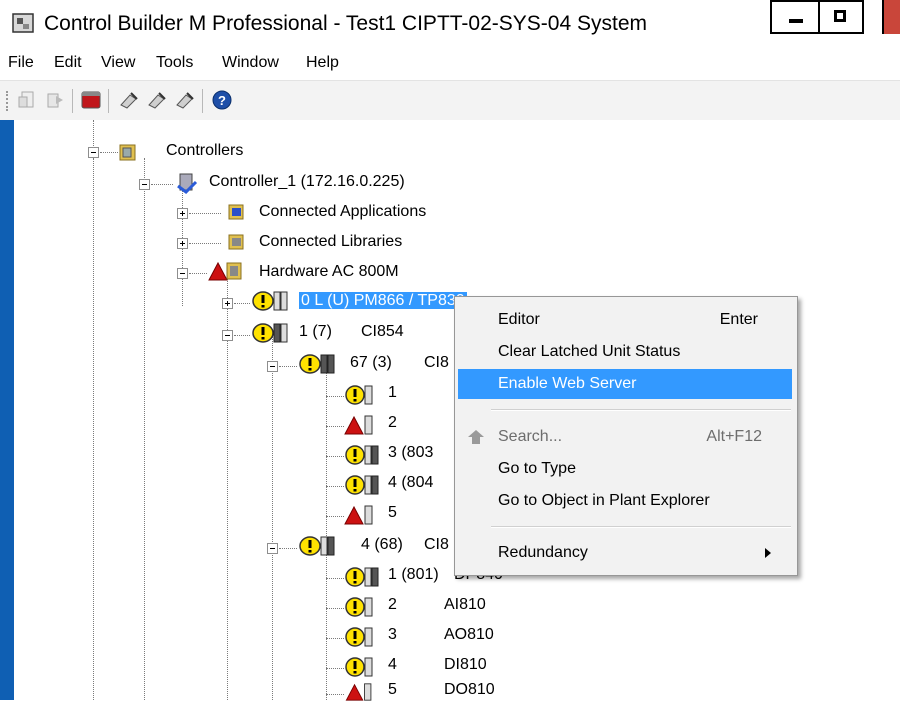 The image size is (900, 702). Describe the element at coordinates (342, 212) in the screenshot. I see `tree-item-connected-applications: Connected Applications` at that location.